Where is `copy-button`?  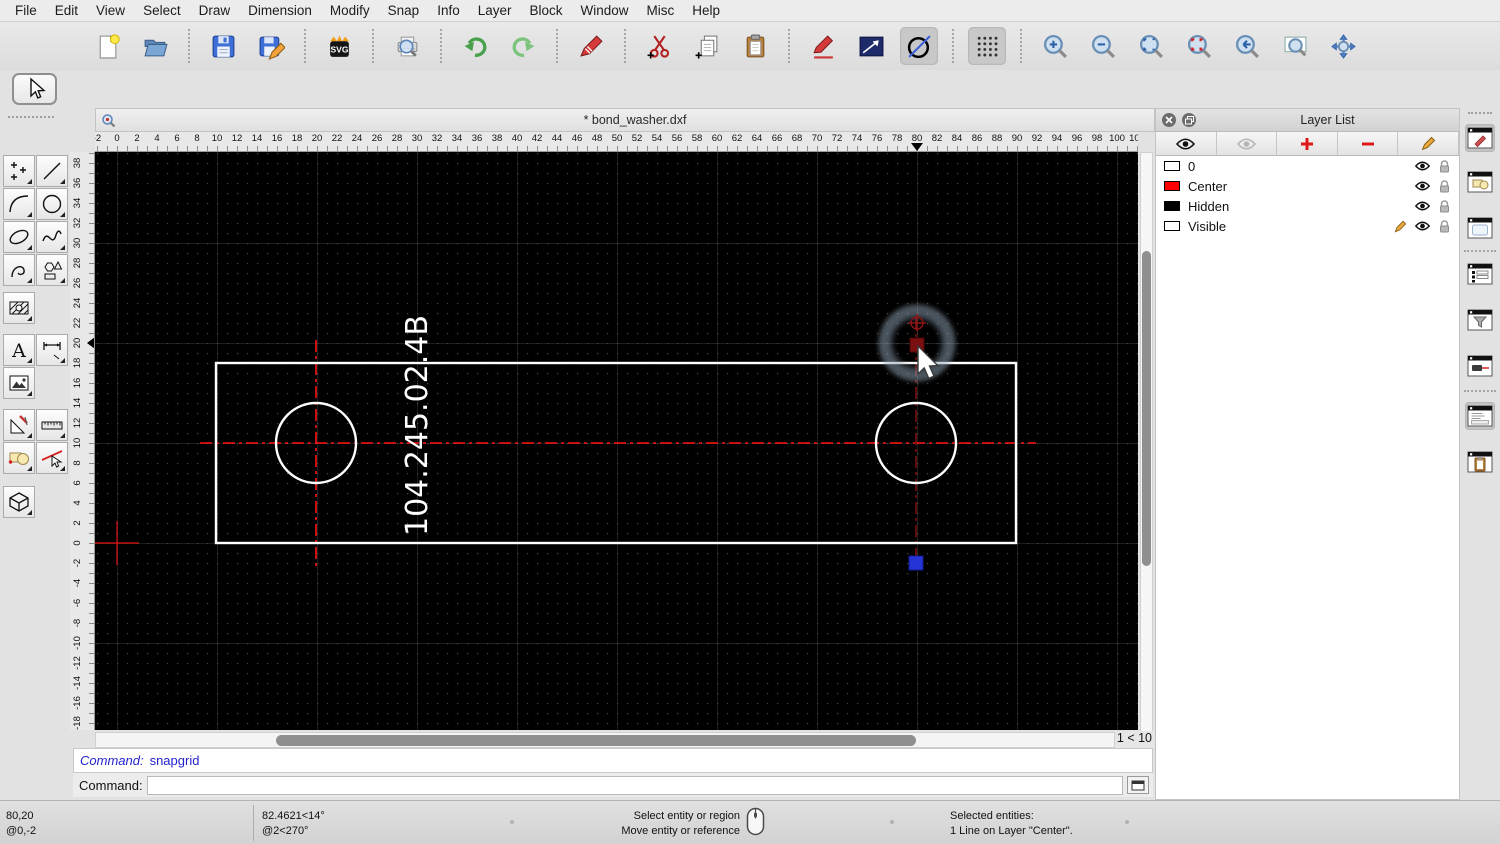 copy-button is located at coordinates (707, 46).